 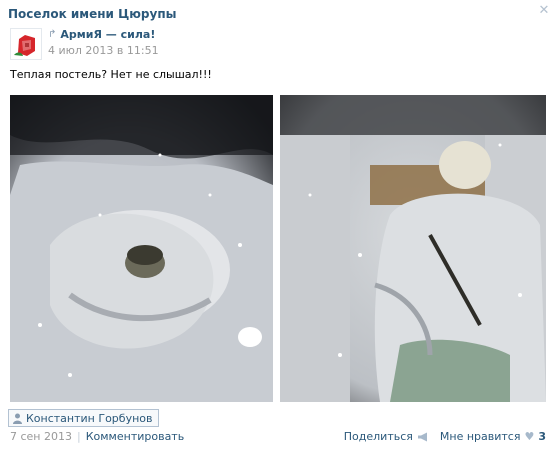 I want to click on share-label: Поделиться, so click(x=378, y=436).